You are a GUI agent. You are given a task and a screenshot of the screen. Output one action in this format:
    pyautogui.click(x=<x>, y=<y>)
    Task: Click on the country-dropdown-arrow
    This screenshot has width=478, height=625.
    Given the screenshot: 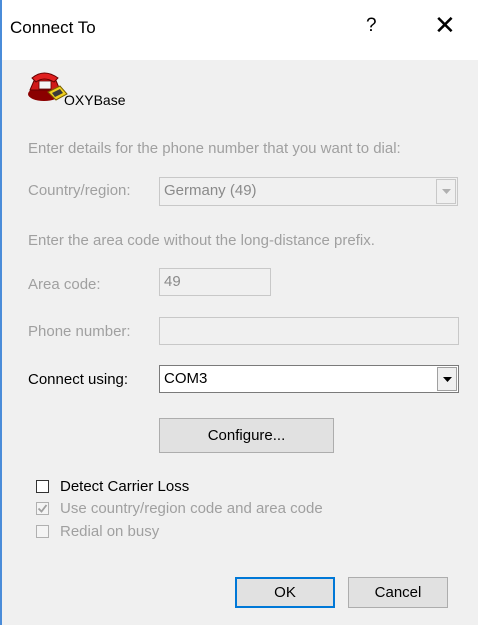 What is the action you would take?
    pyautogui.click(x=446, y=191)
    